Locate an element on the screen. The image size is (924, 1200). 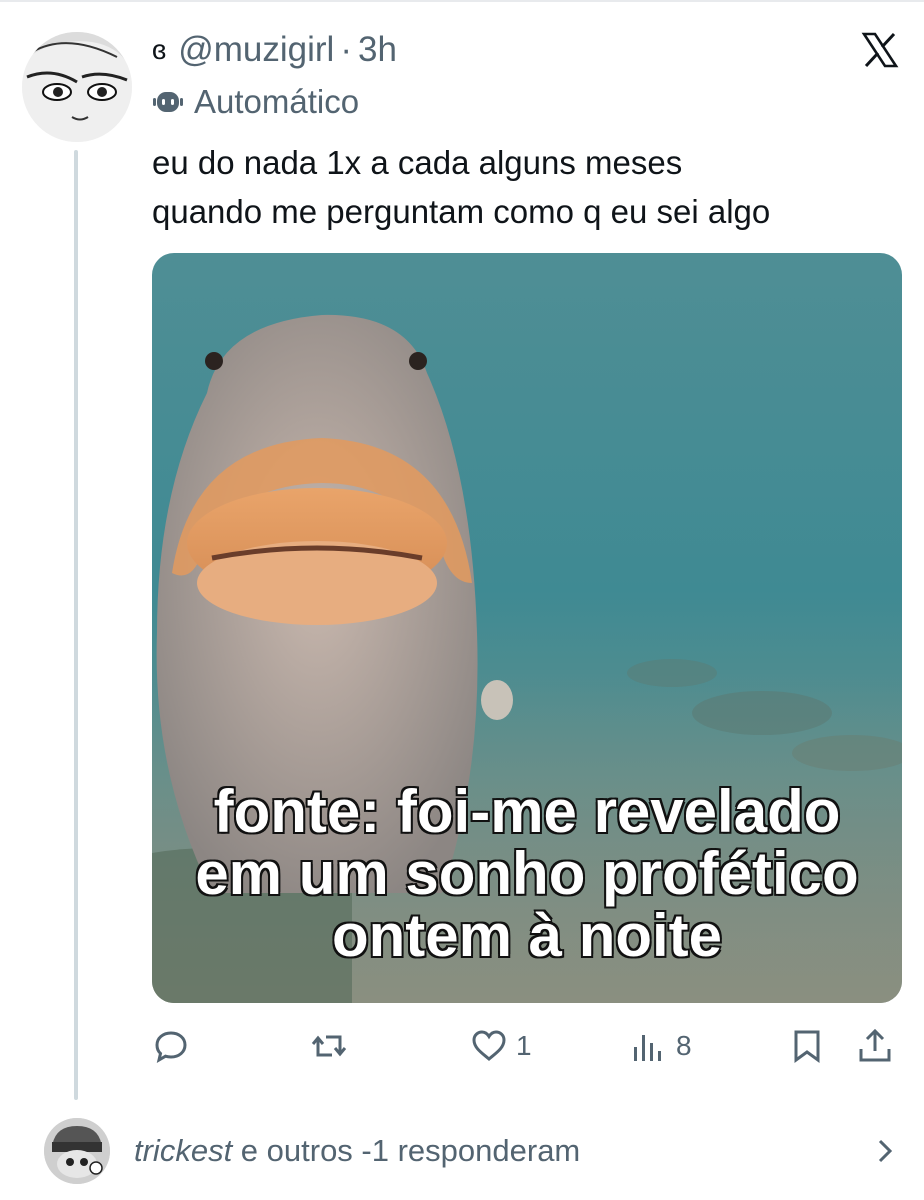
top-divider is located at coordinates (462, 1).